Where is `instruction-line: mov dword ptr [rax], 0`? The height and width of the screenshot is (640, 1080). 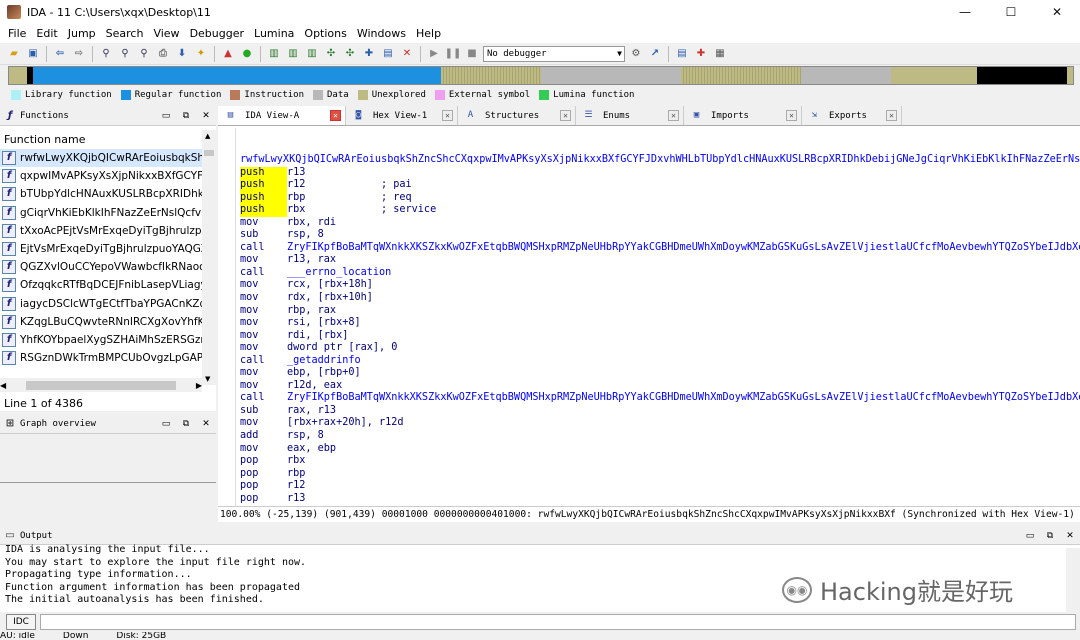 instruction-line: mov dword ptr [rax], 0 is located at coordinates (660, 348).